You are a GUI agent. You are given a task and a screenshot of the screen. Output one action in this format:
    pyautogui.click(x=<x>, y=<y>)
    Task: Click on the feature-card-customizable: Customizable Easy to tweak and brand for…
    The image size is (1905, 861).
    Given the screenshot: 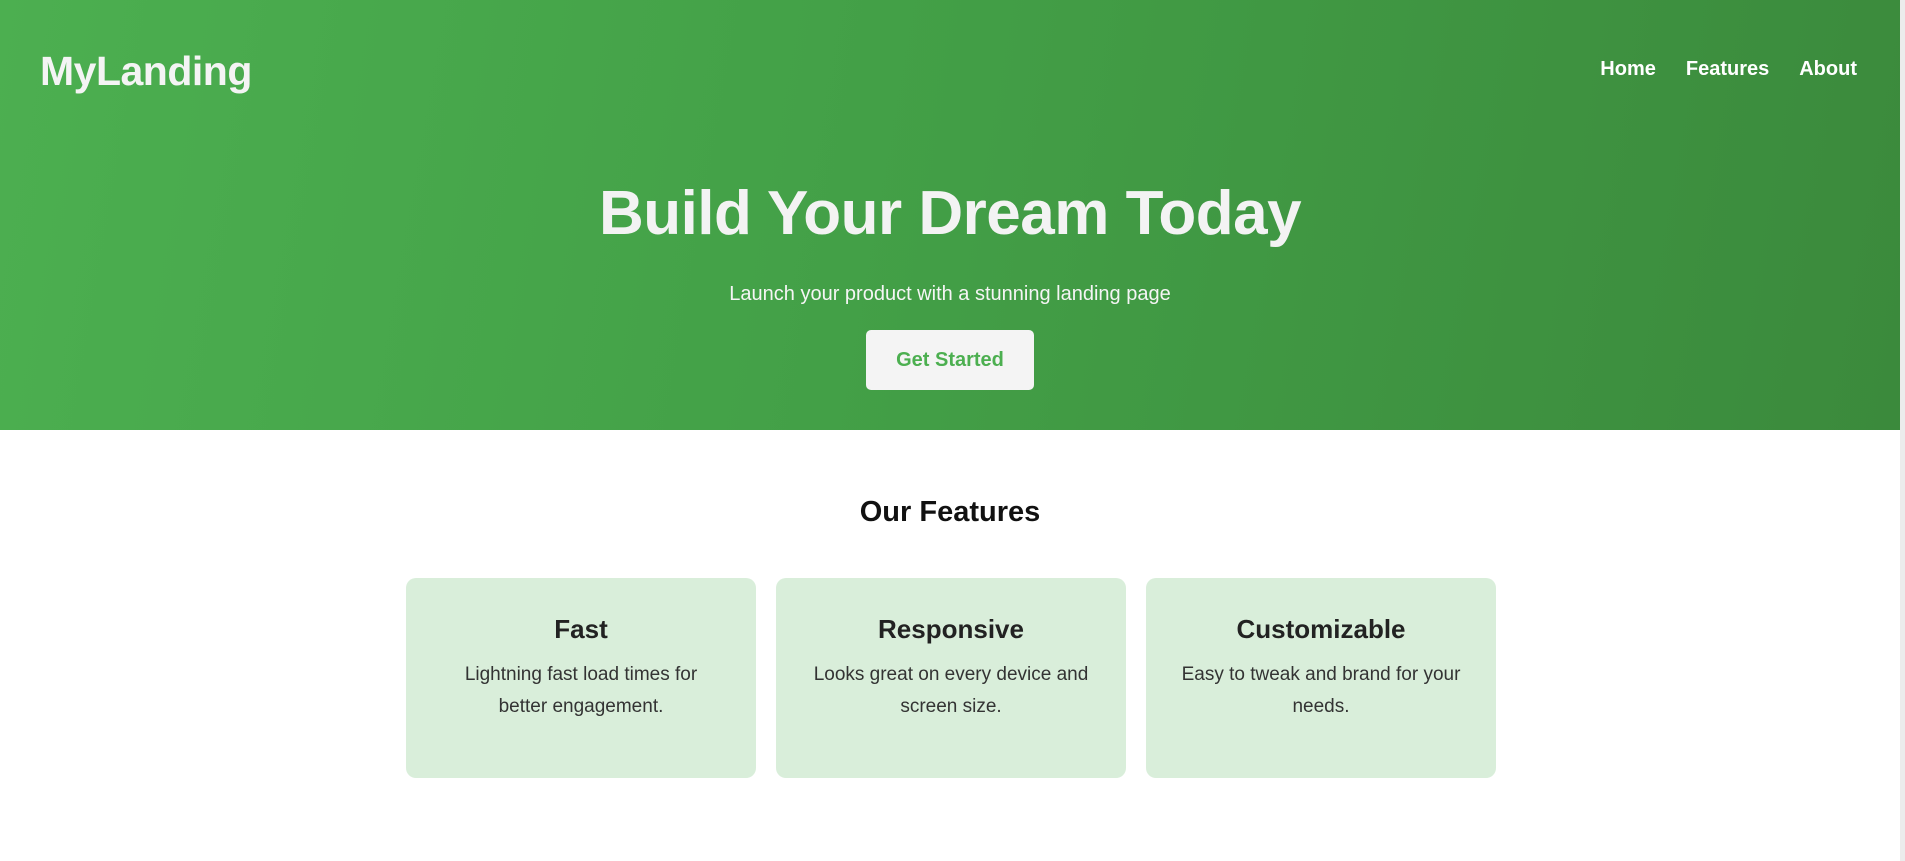 What is the action you would take?
    pyautogui.click(x=1321, y=678)
    